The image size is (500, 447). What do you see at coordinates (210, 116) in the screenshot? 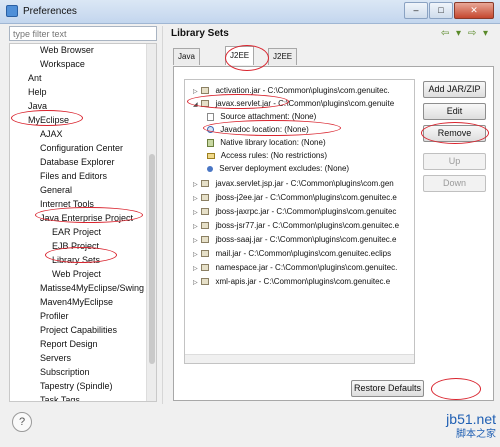
I see `source-attachment-icon` at bounding box center [210, 116].